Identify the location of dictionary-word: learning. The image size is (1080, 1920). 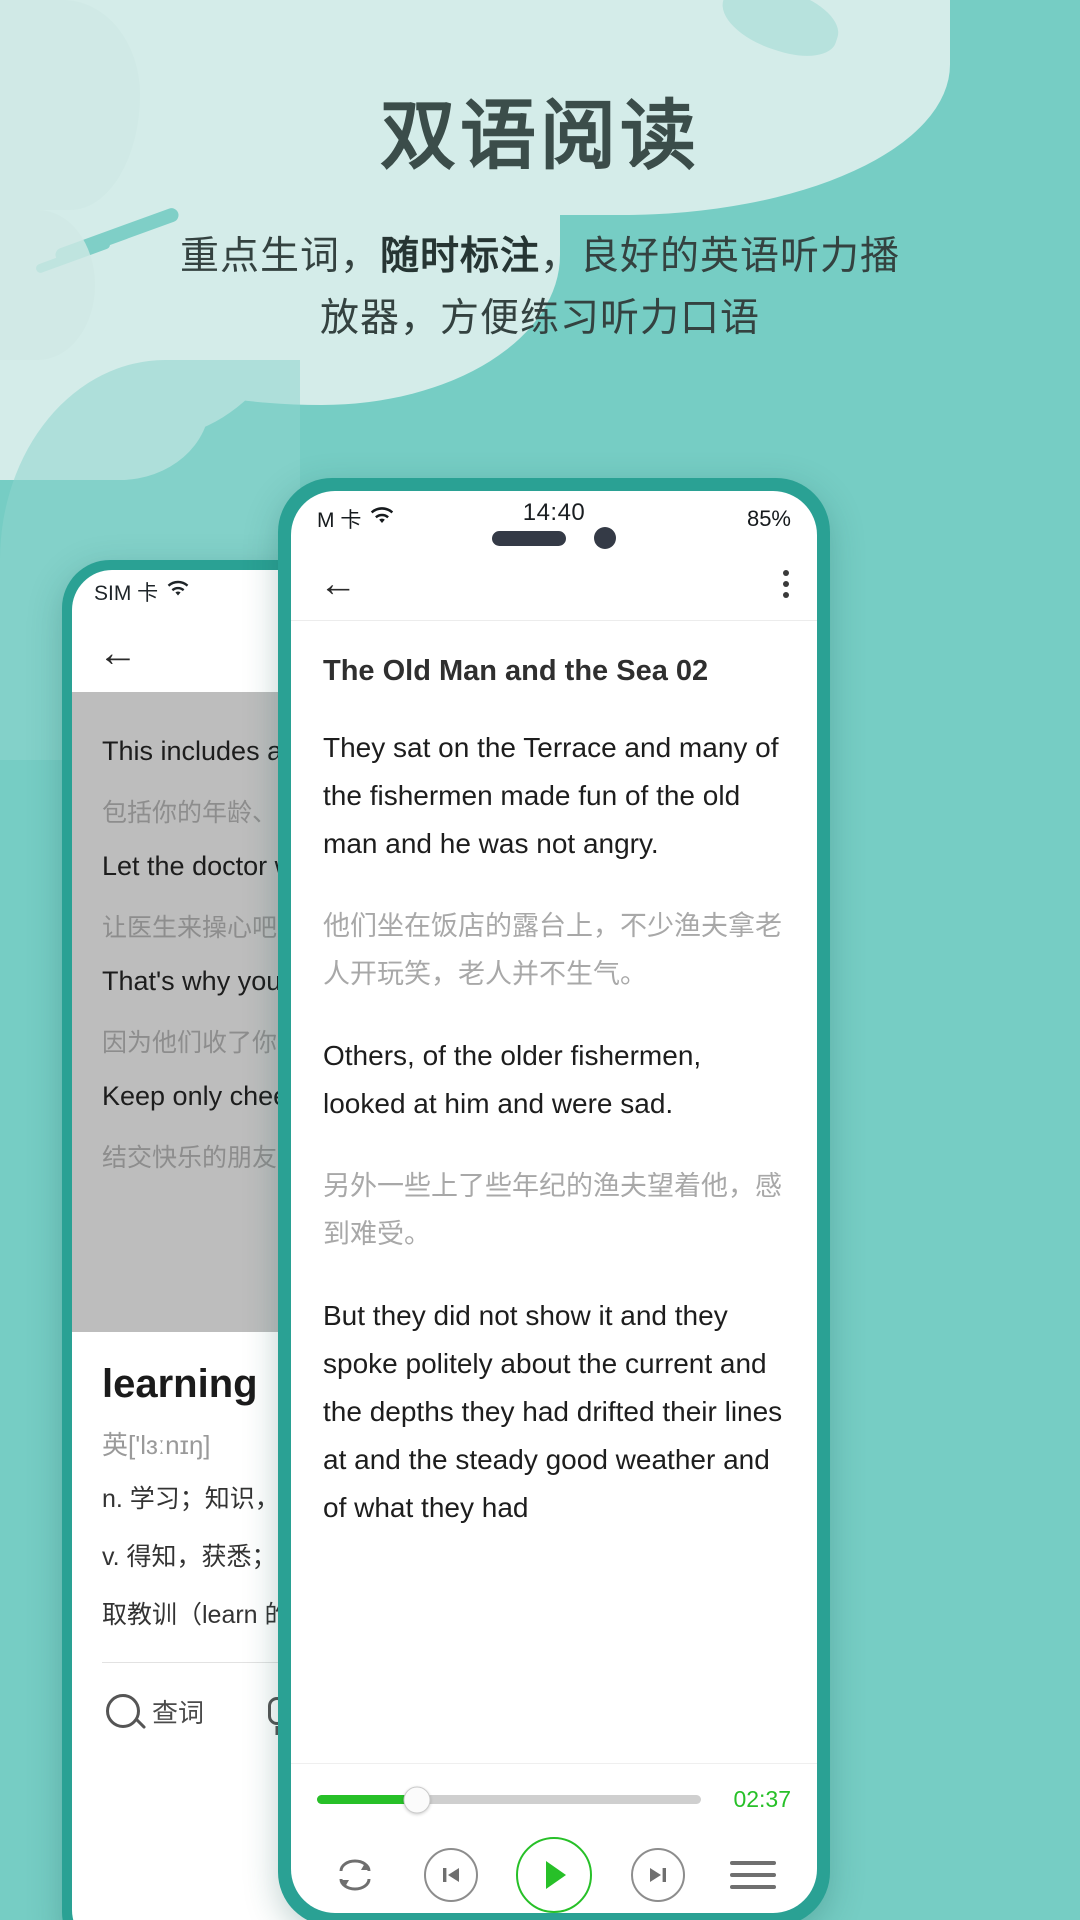
(180, 1384).